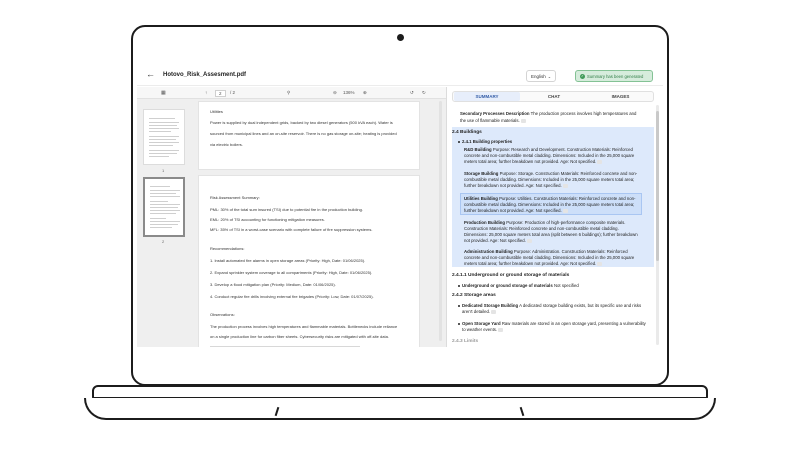 This screenshot has width=800, height=450. I want to click on check-icon: ✓, so click(582, 76).